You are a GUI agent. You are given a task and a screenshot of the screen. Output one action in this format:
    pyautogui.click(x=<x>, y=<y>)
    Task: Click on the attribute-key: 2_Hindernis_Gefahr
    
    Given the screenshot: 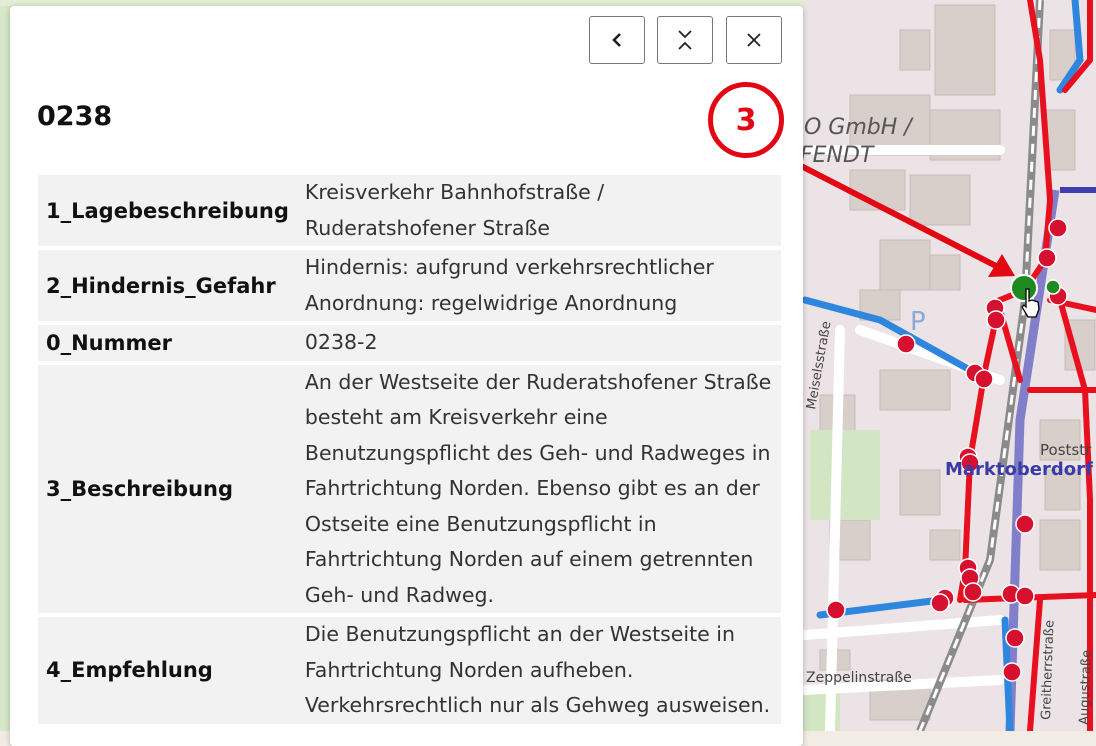 What is the action you would take?
    pyautogui.click(x=167, y=285)
    